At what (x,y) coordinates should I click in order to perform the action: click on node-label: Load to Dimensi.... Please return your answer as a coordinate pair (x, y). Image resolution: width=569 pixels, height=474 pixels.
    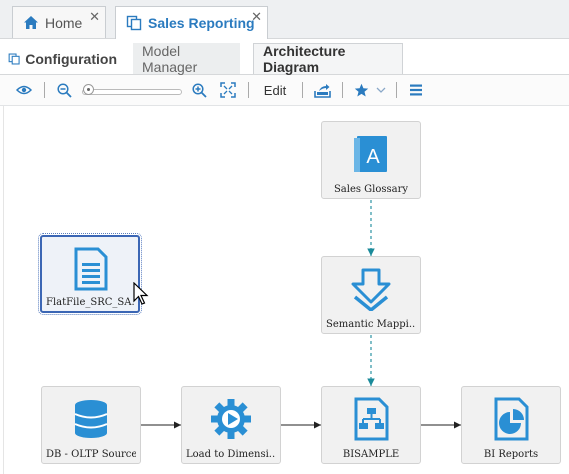
    Looking at the image, I should click on (231, 454).